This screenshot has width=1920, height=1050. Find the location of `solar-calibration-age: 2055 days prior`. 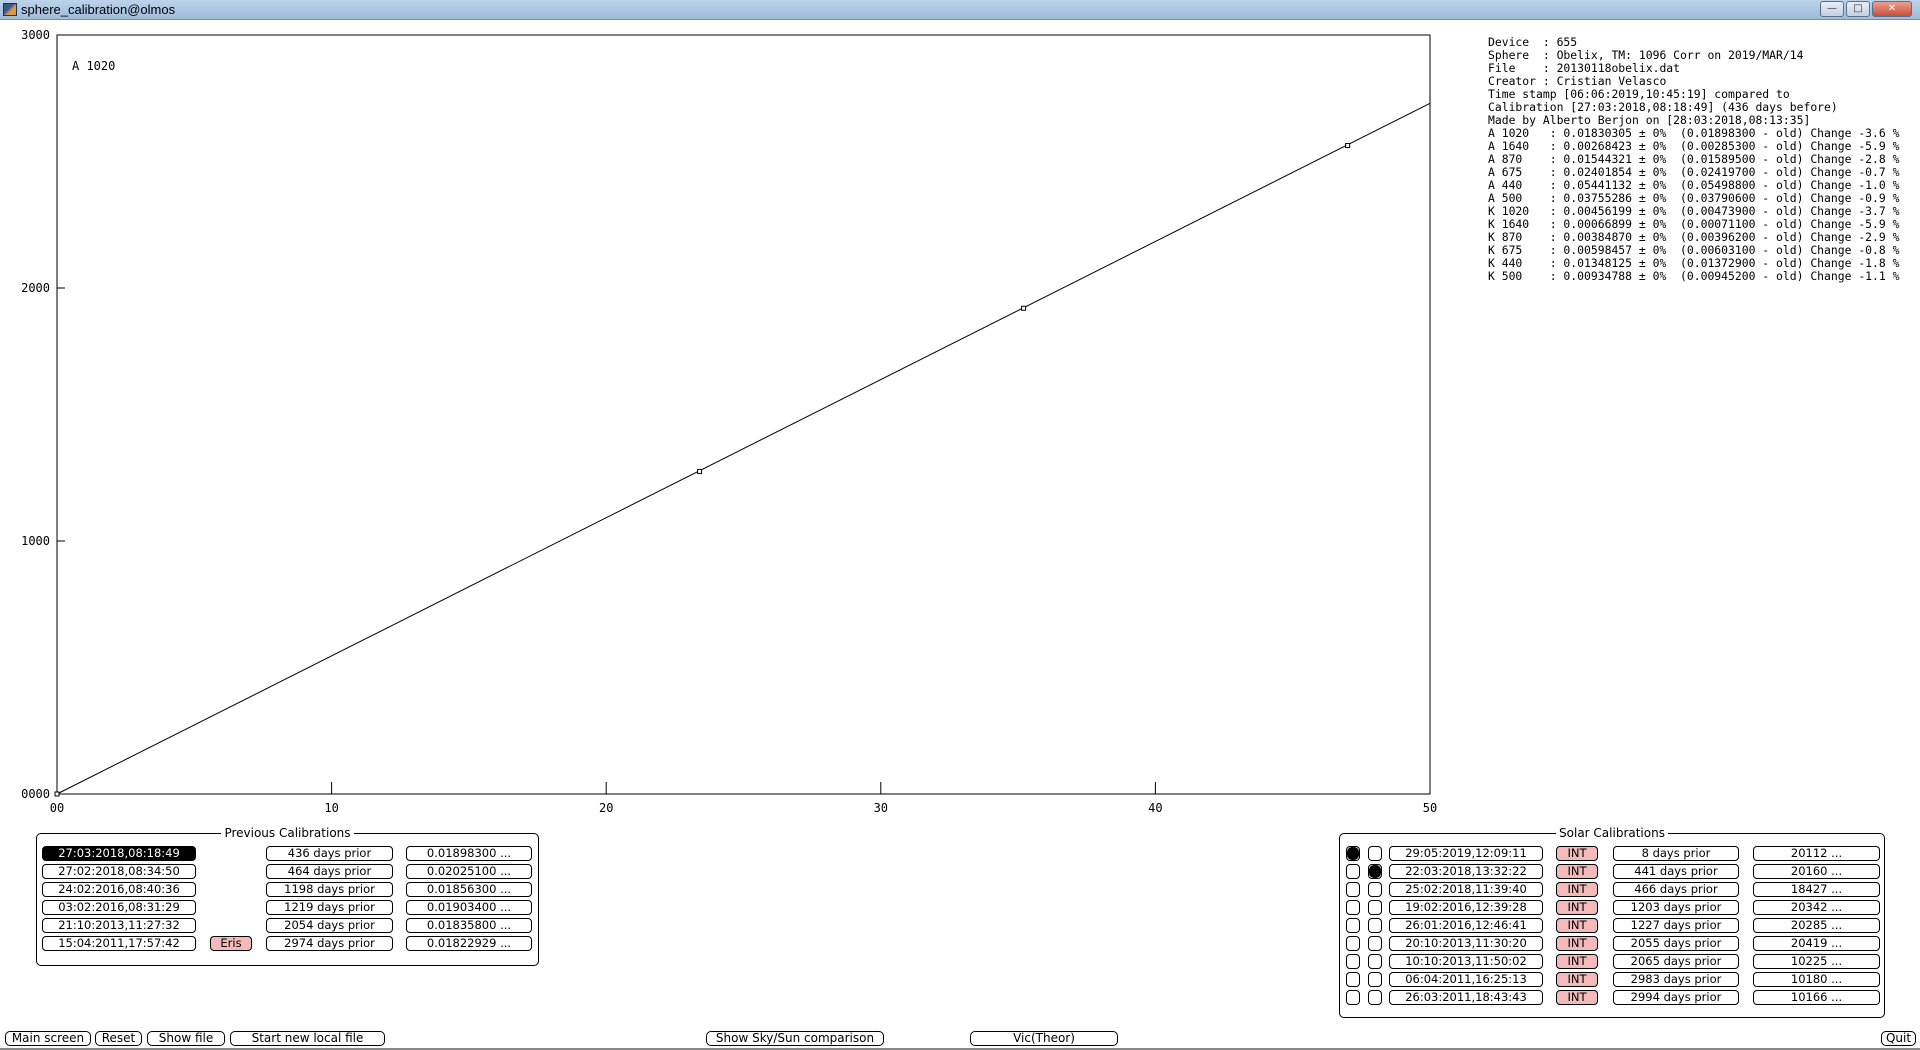

solar-calibration-age: 2055 days prior is located at coordinates (1676, 943).